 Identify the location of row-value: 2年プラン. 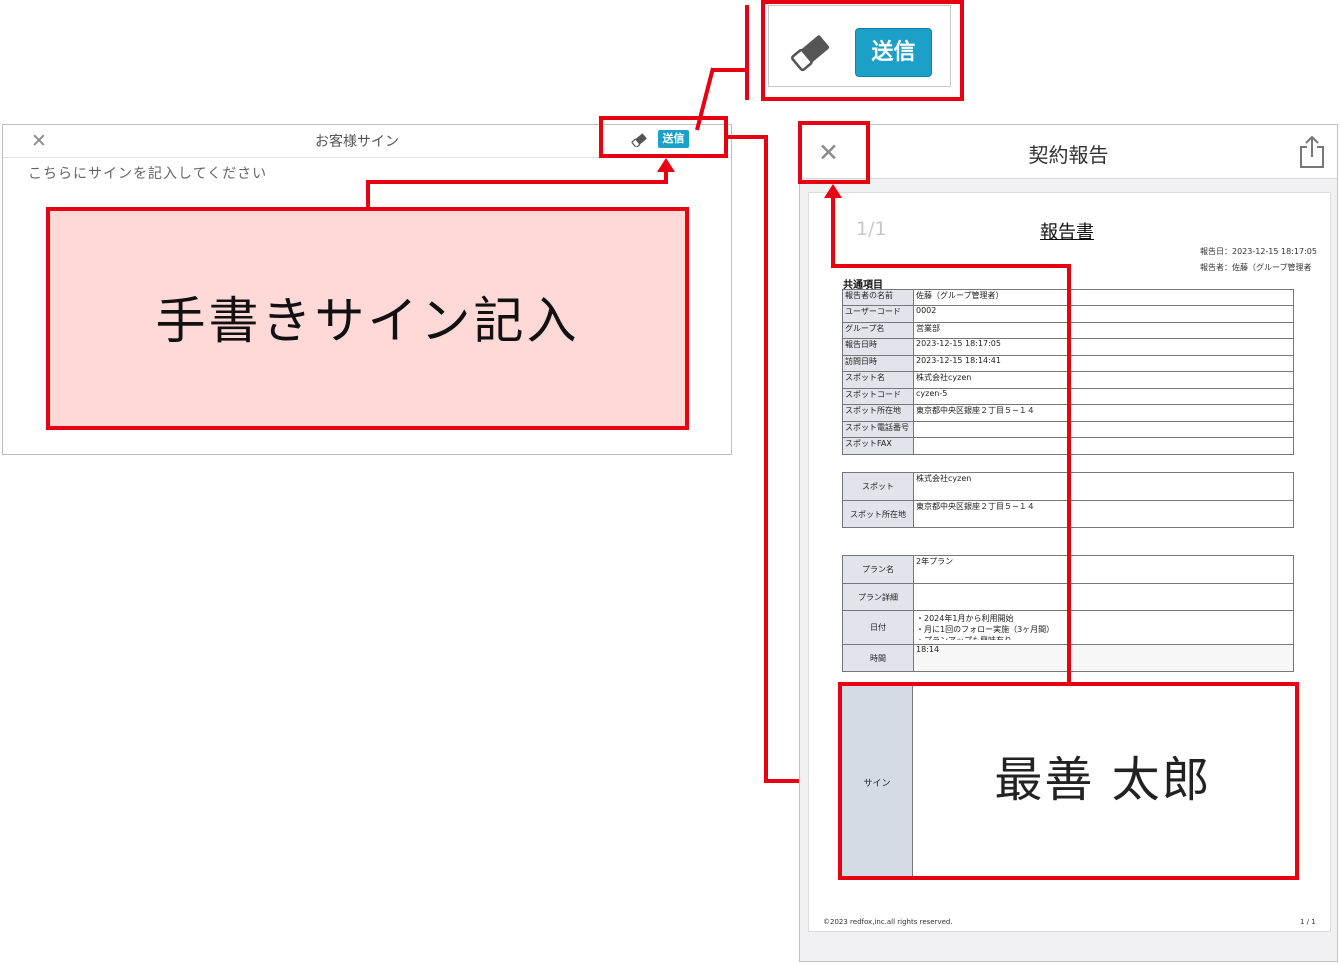
(1103, 569).